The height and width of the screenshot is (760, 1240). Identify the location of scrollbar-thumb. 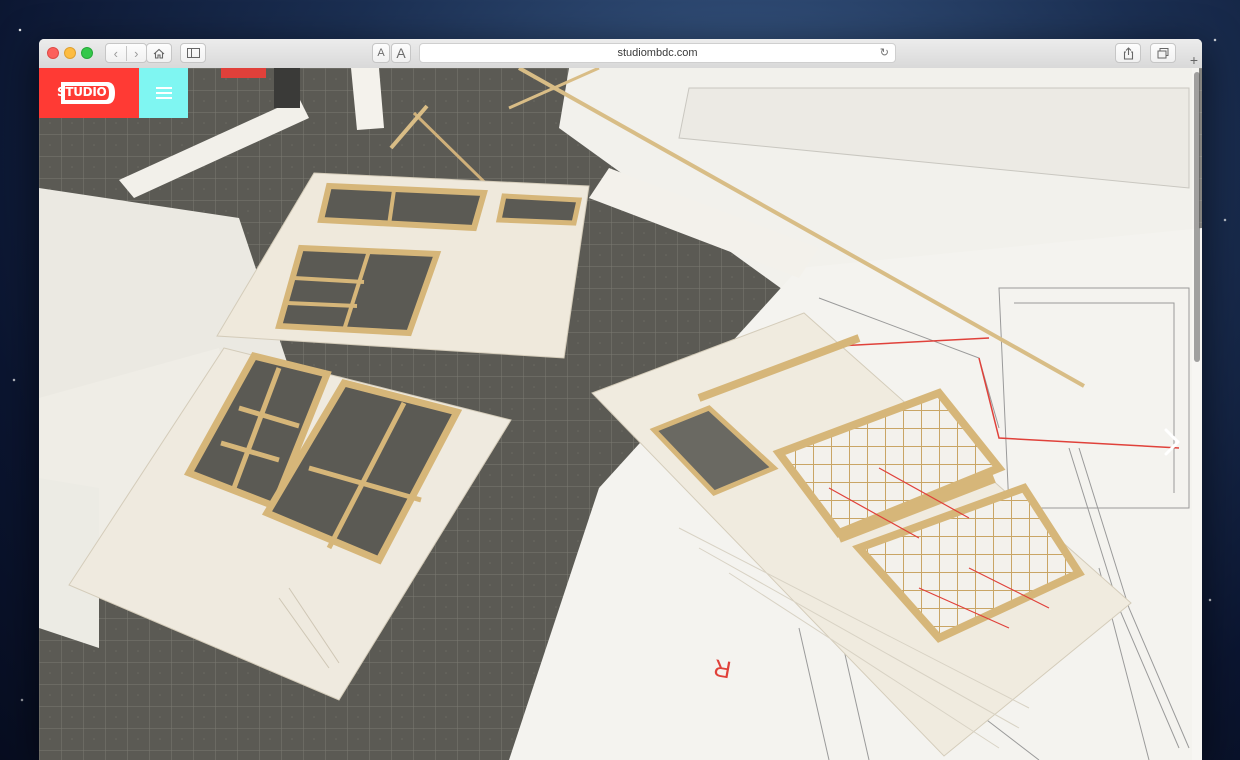
(1197, 217).